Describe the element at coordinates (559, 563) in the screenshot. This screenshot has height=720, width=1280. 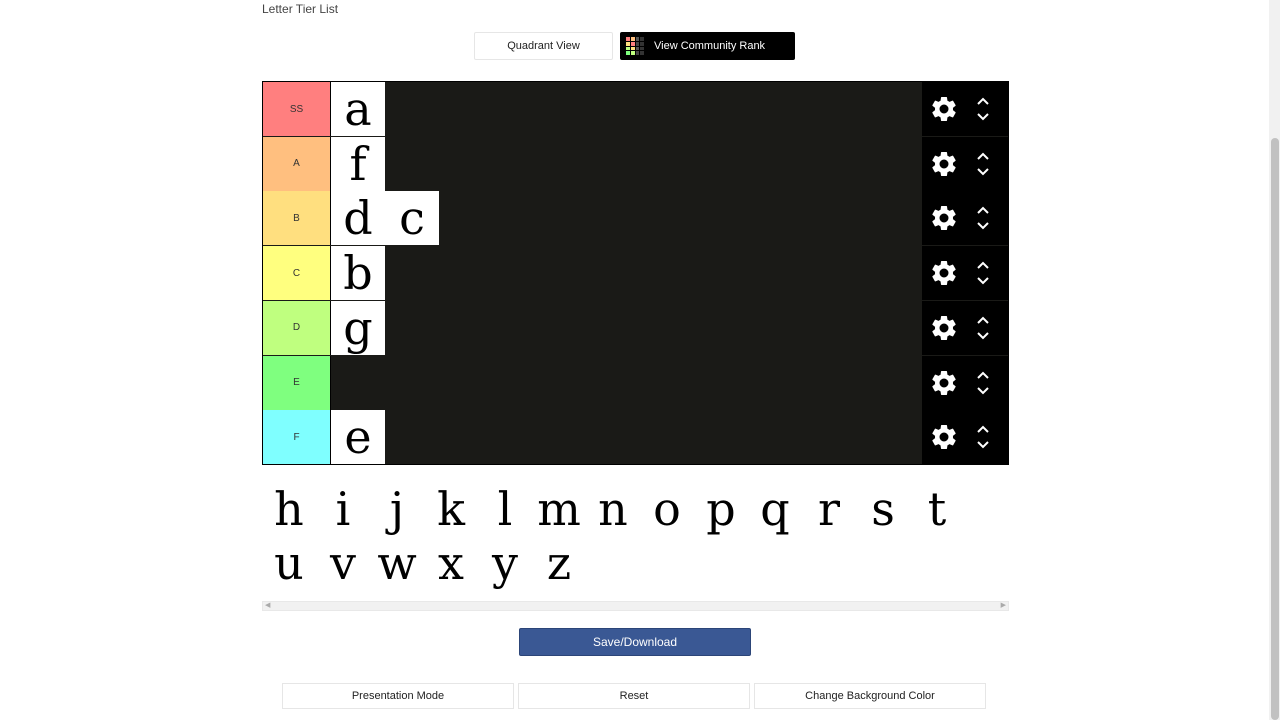
I see `letter-tile: z` at that location.